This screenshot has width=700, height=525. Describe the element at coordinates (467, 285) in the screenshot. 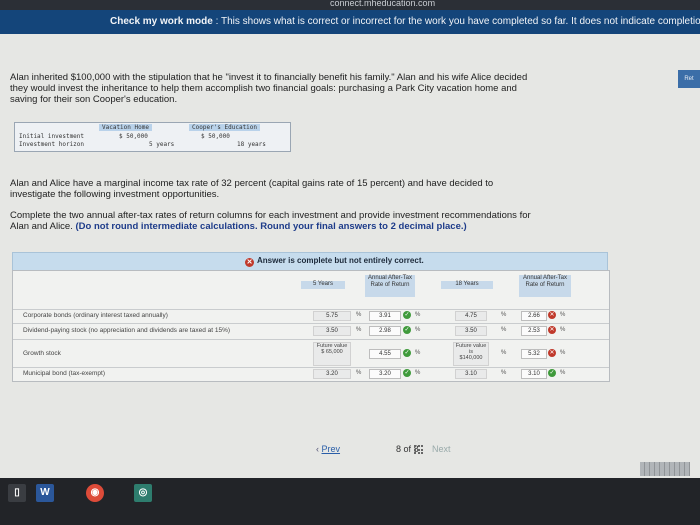

I see `header-18-years: 18 Years` at that location.